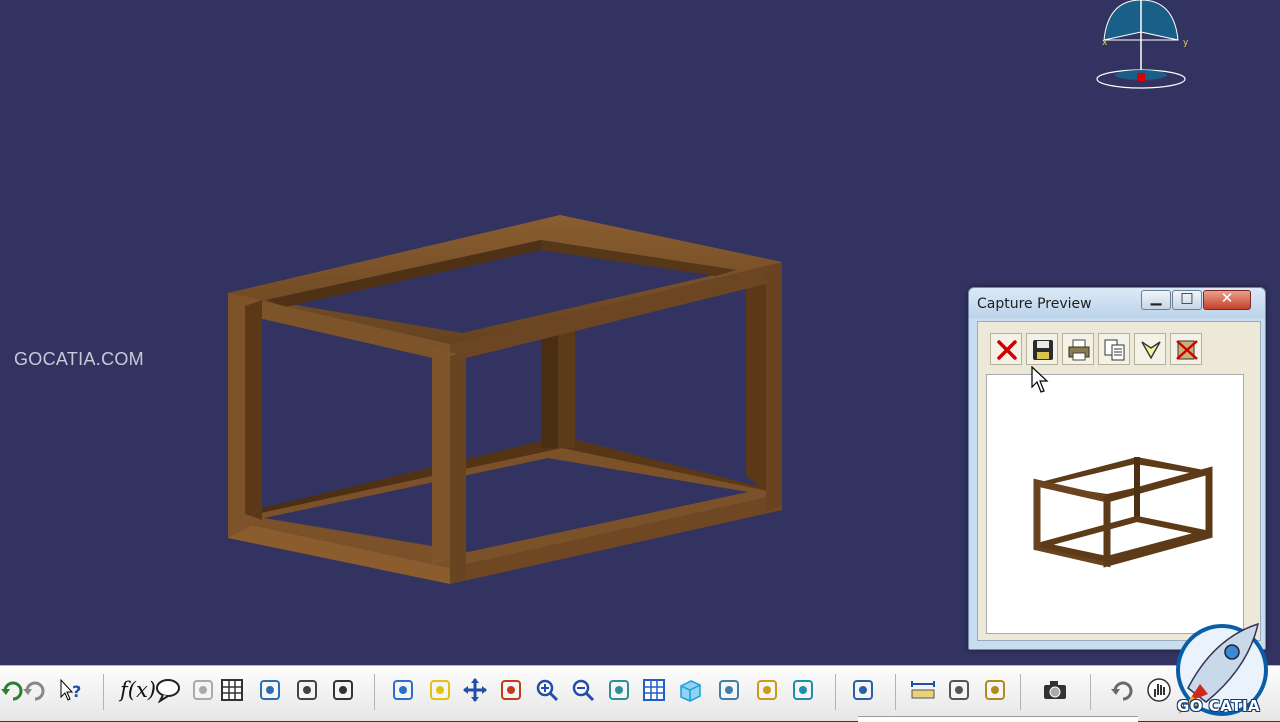 The image size is (1280, 722). Describe the element at coordinates (995, 690) in the screenshot. I see `measure-inertia-icon` at that location.